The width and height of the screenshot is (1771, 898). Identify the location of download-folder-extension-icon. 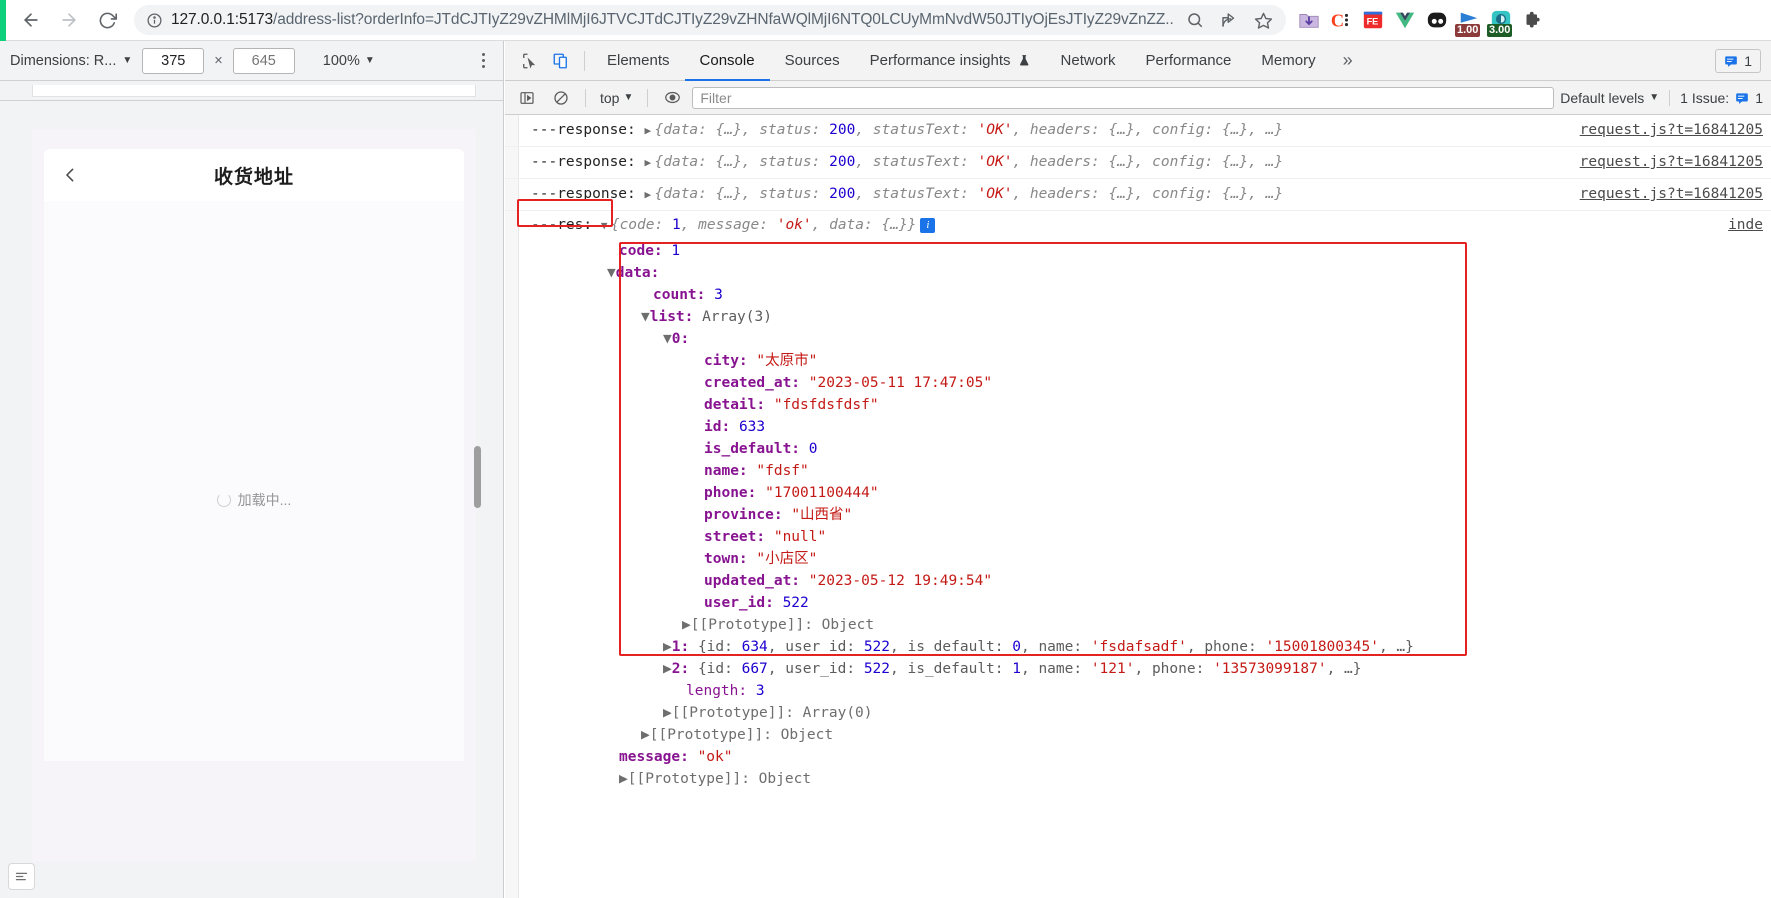
(1309, 20).